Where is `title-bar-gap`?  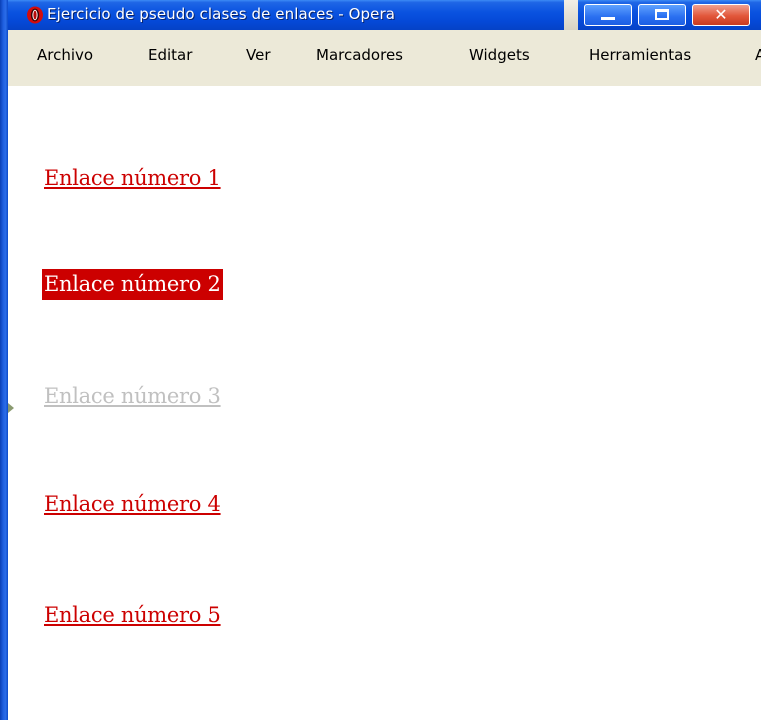 title-bar-gap is located at coordinates (571, 15).